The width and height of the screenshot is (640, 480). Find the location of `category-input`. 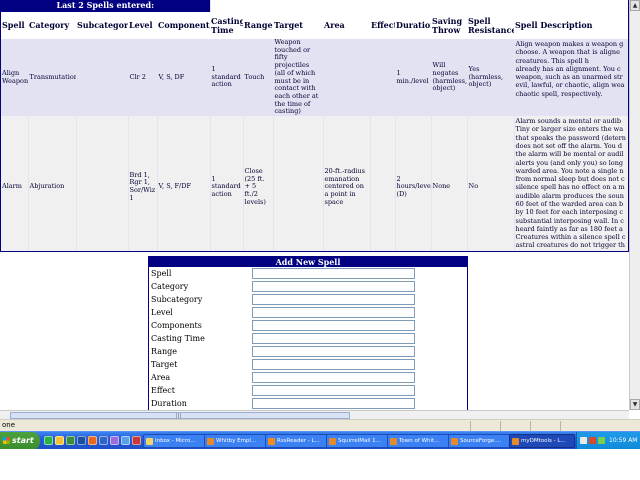

category-input is located at coordinates (333, 286).